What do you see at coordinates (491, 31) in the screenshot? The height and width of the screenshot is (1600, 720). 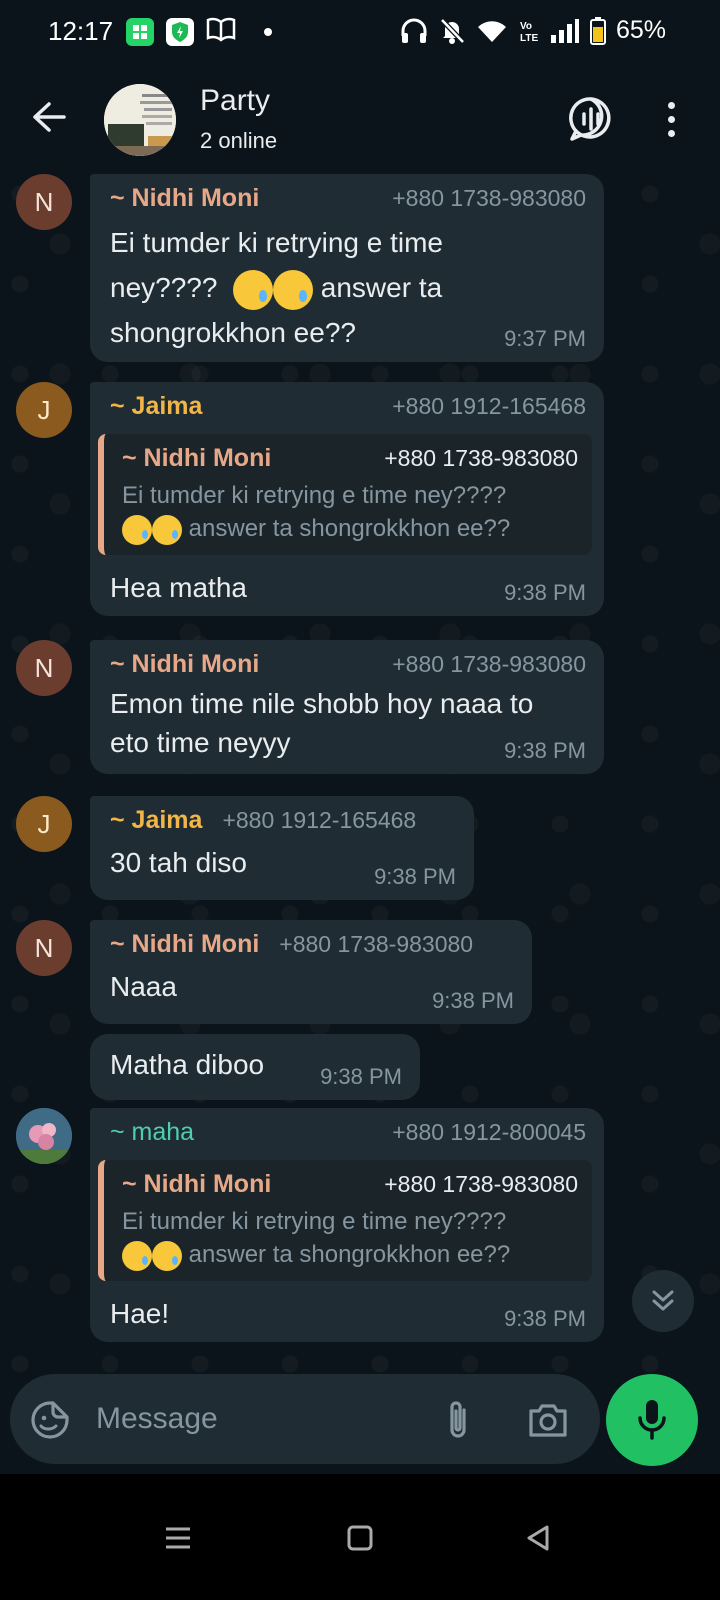 I see `wifi-icon` at bounding box center [491, 31].